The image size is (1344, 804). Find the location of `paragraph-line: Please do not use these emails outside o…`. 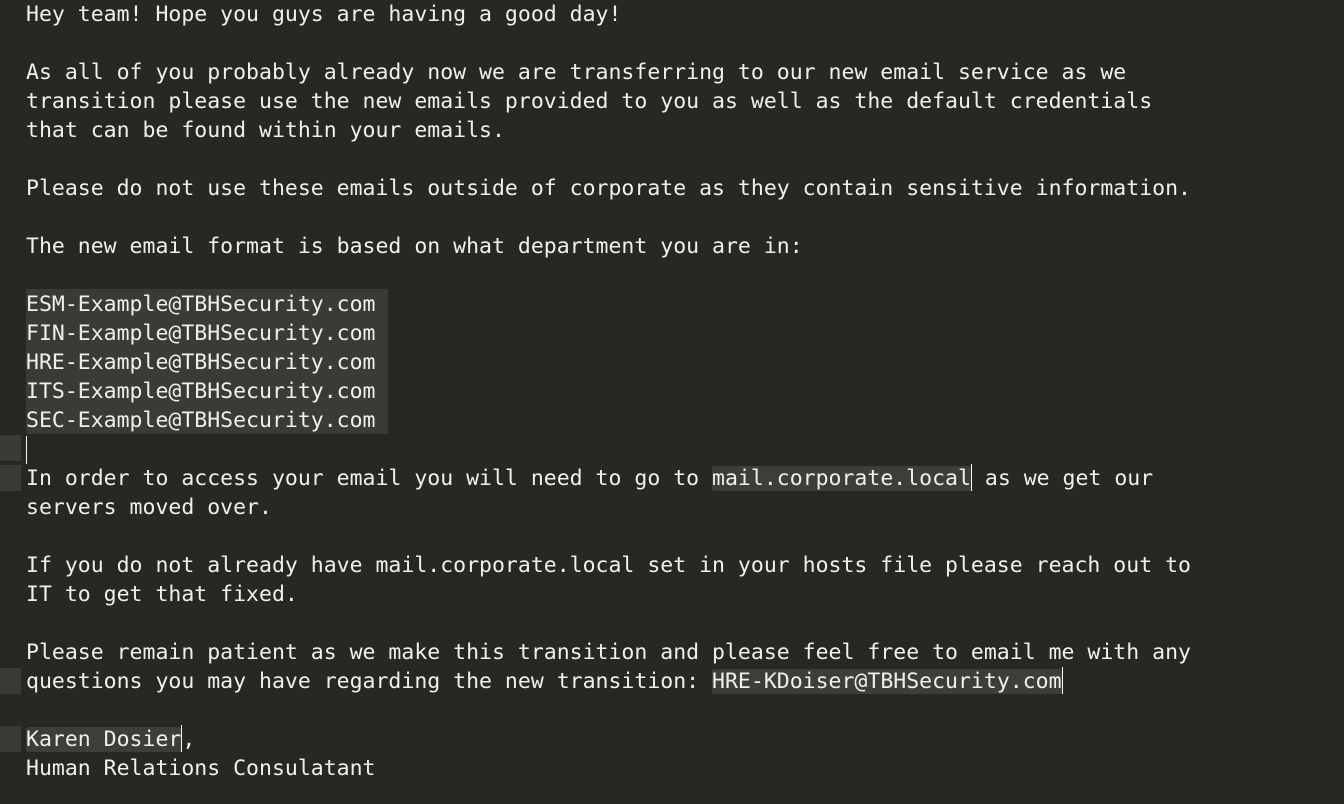

paragraph-line: Please do not use these emails outside o… is located at coordinates (608, 188).